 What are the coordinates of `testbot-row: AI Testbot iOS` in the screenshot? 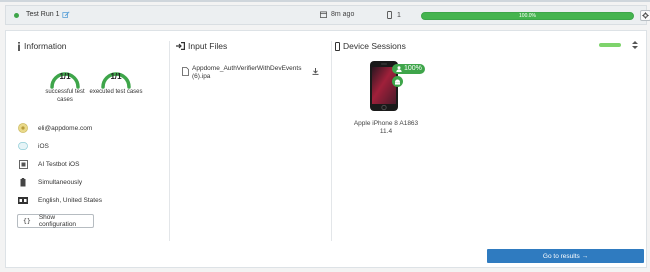 It's located at (48, 164).